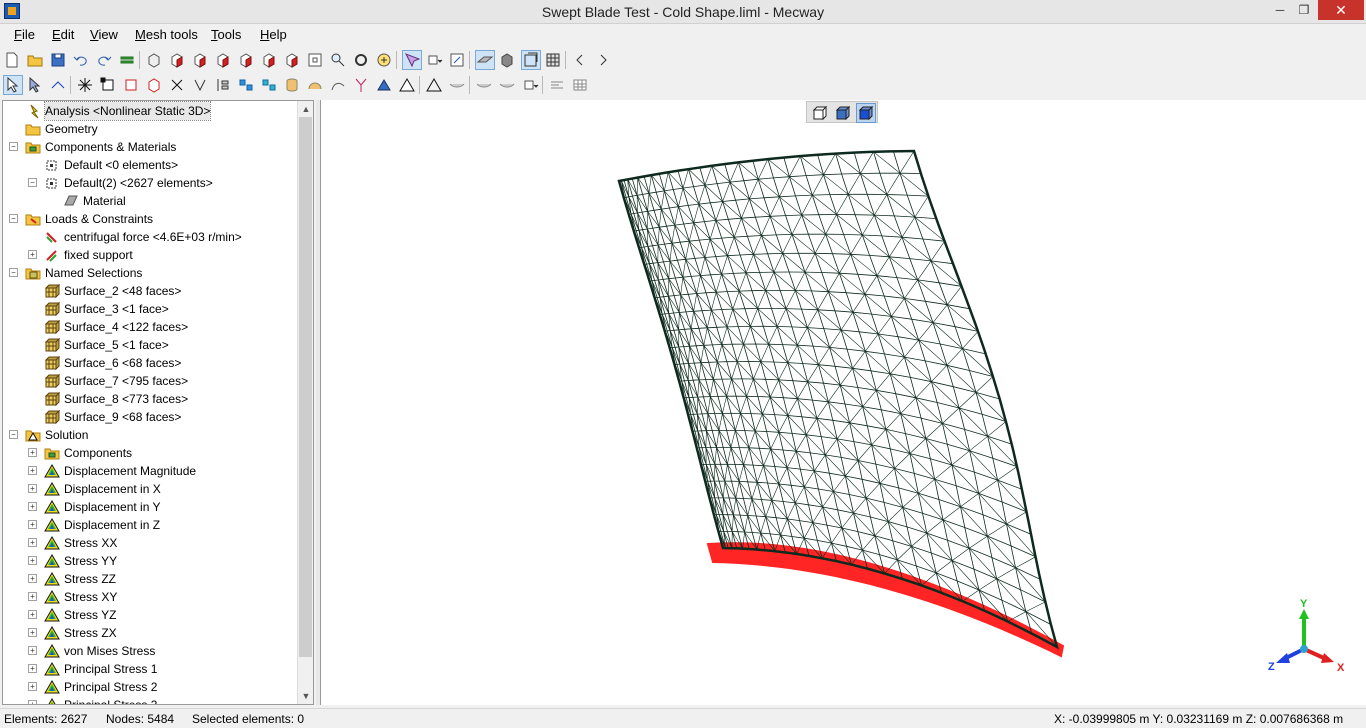 This screenshot has height=728, width=1366. I want to click on tree-item-dx: + Displacement in X, so click(150, 489).